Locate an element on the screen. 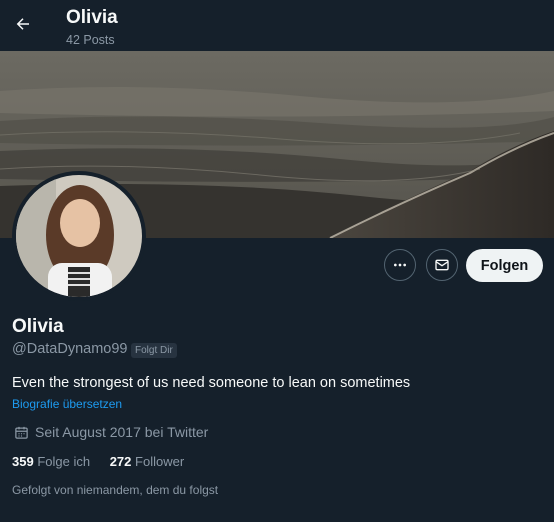 This screenshot has height=522, width=554. following-link: 359 Folge ich is located at coordinates (53, 461).